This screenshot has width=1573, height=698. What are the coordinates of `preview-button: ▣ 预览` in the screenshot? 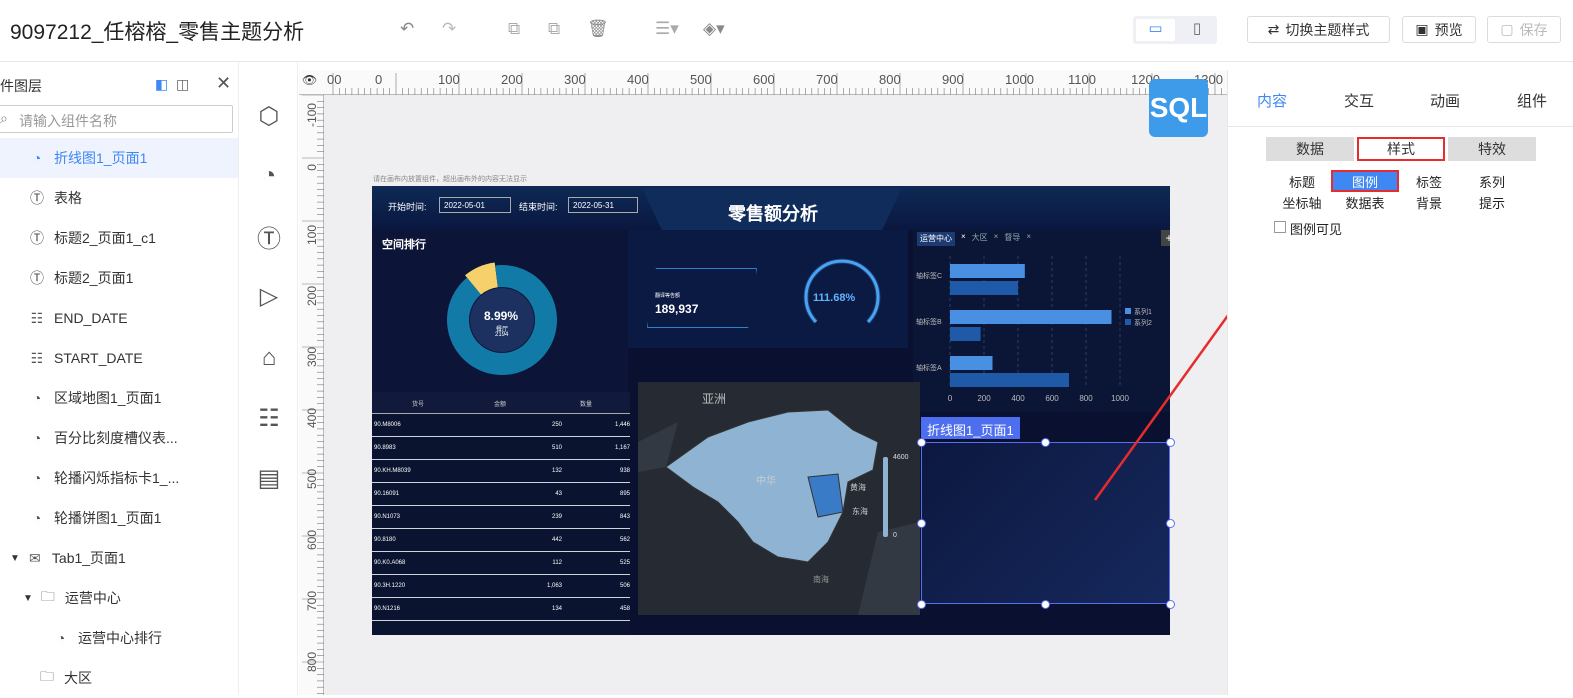 It's located at (1439, 29).